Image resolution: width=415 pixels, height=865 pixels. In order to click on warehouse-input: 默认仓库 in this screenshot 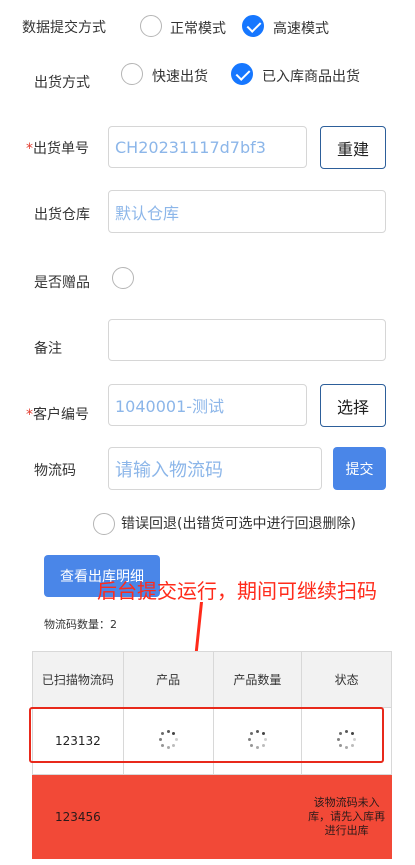, I will do `click(247, 211)`.